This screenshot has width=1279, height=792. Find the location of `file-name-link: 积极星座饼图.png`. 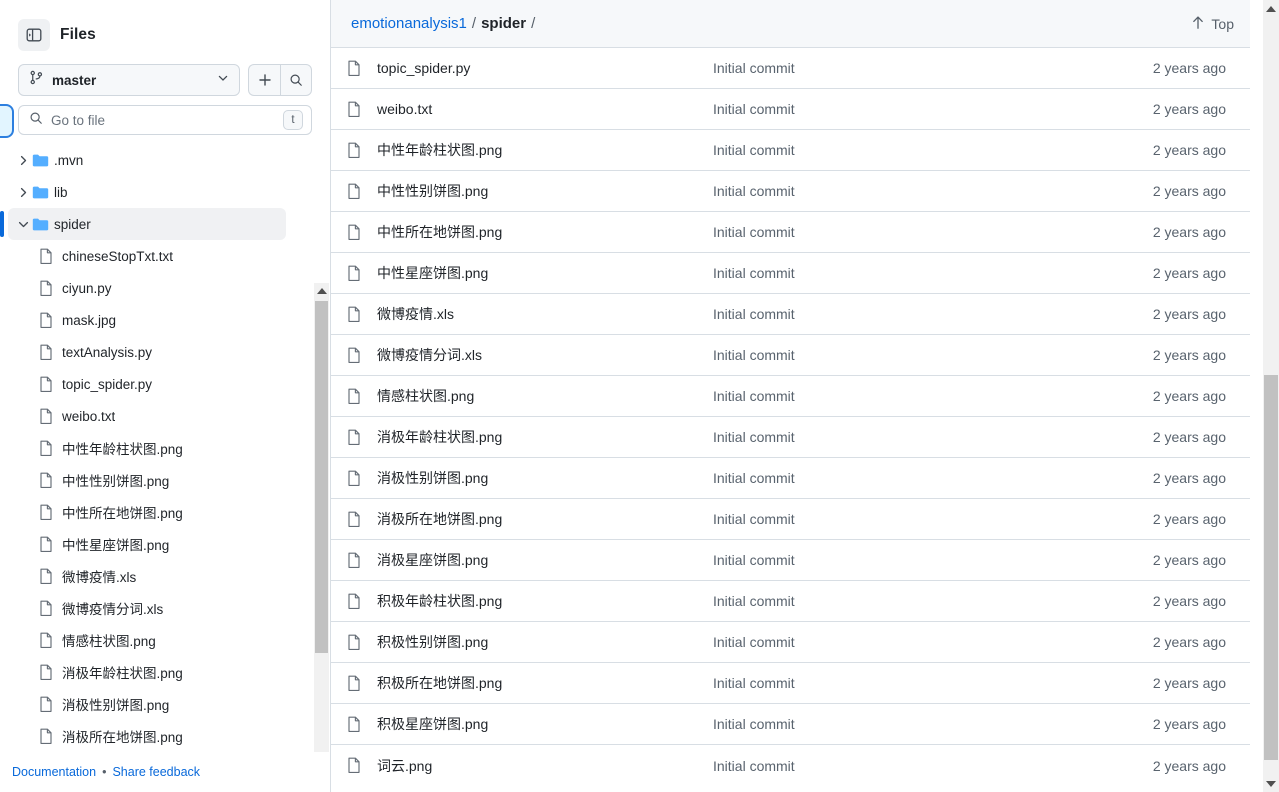

file-name-link: 积极星座饼图.png is located at coordinates (545, 724).